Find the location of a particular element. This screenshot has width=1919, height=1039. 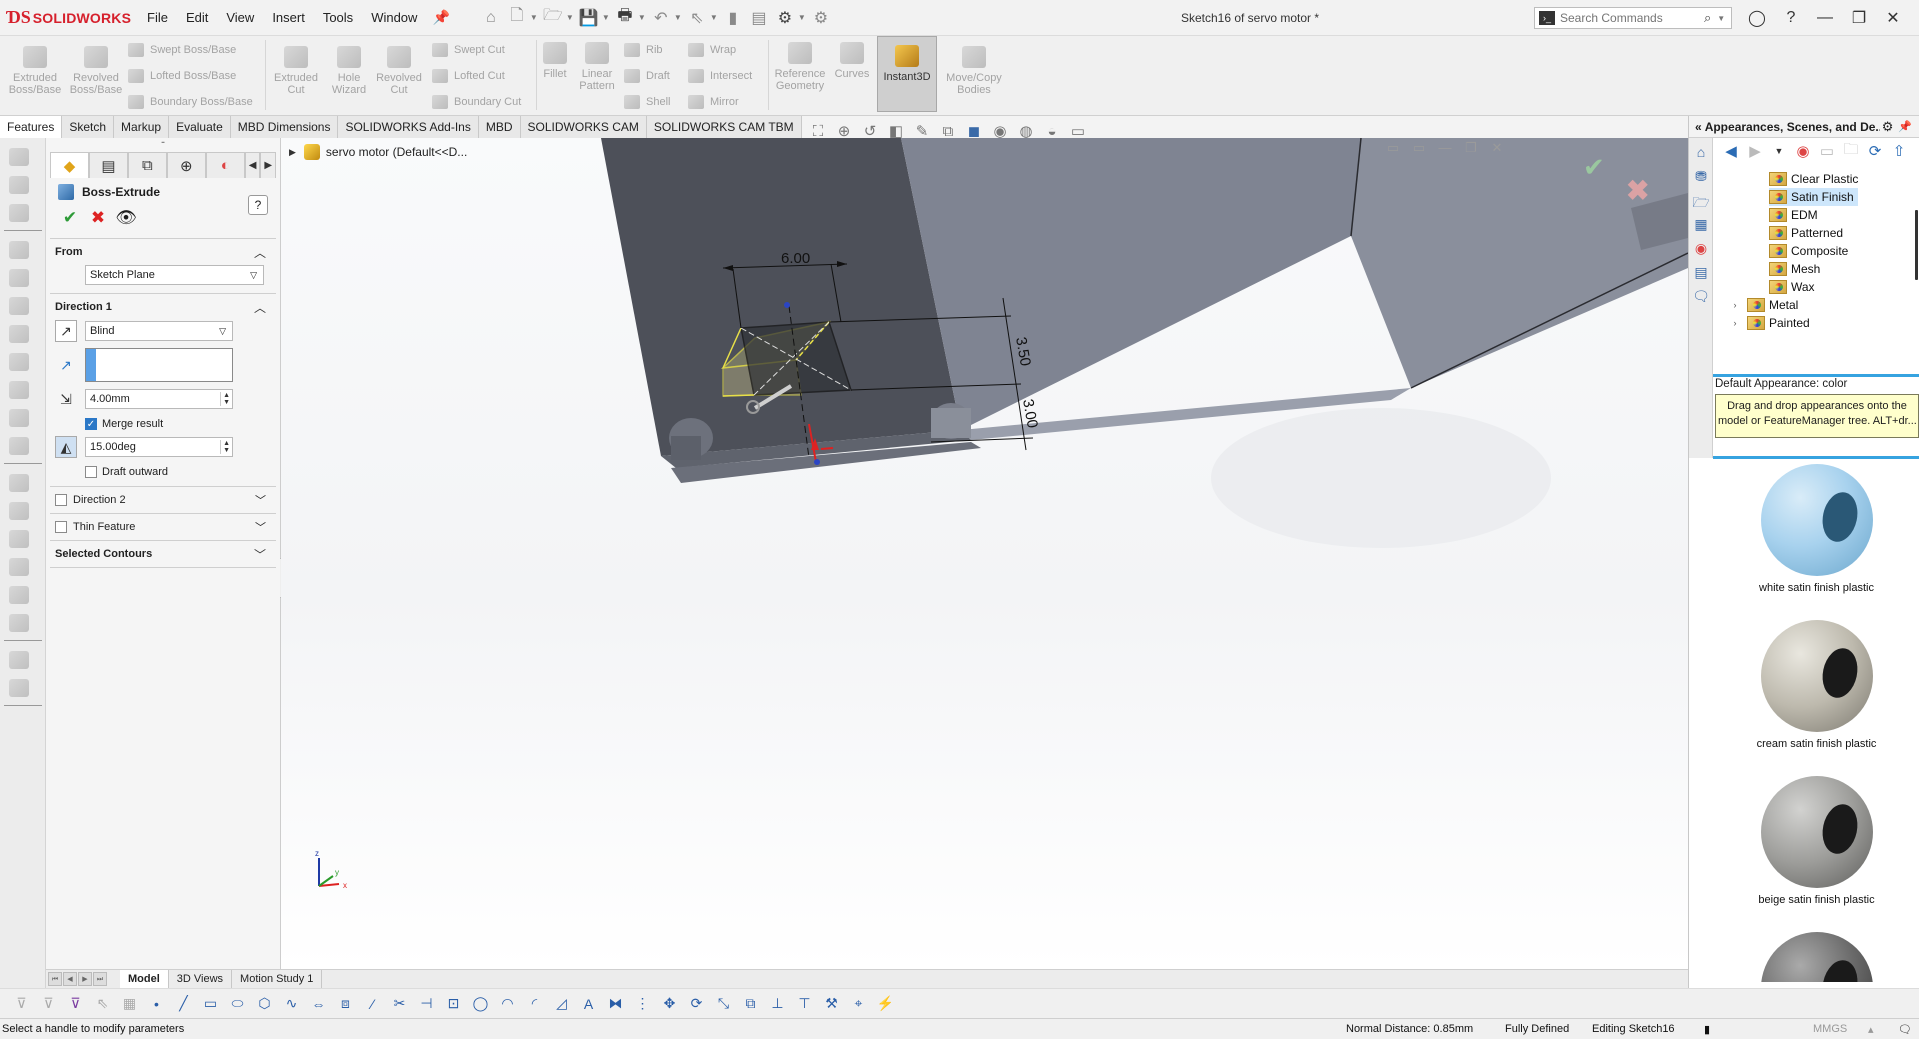

select-arrow-icon: ⇖ is located at coordinates (697, 18).